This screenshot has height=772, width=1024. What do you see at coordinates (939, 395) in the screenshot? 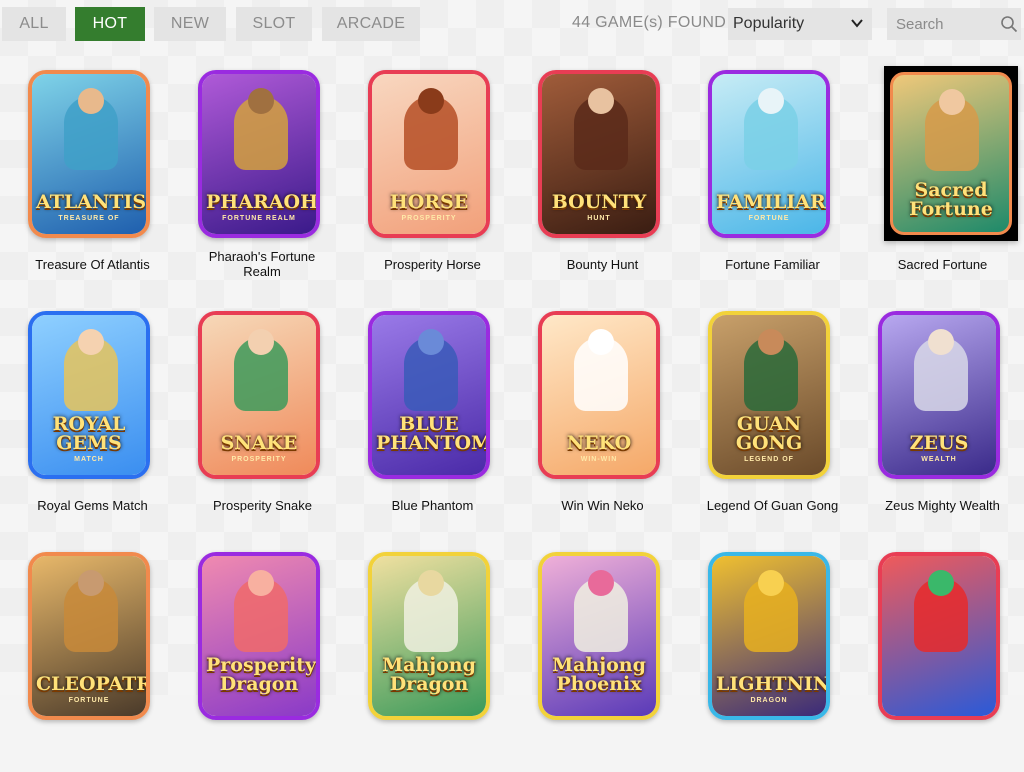
I see `game-thumbnail: ZEUS WEALTH` at bounding box center [939, 395].